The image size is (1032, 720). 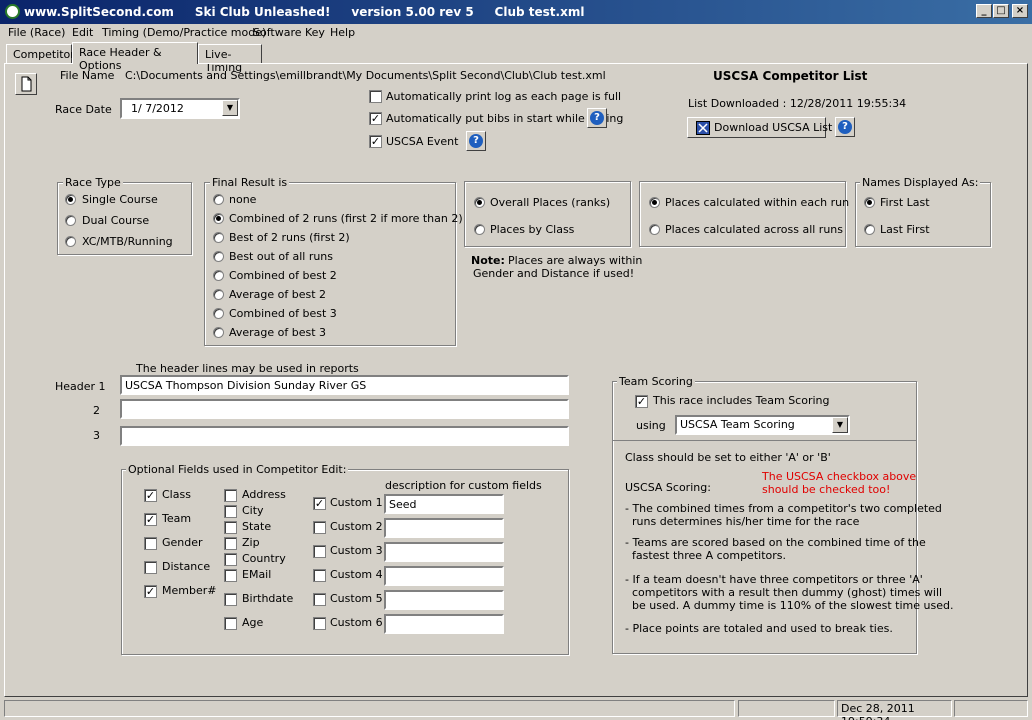 I want to click on places-radio-class, so click(x=479, y=229).